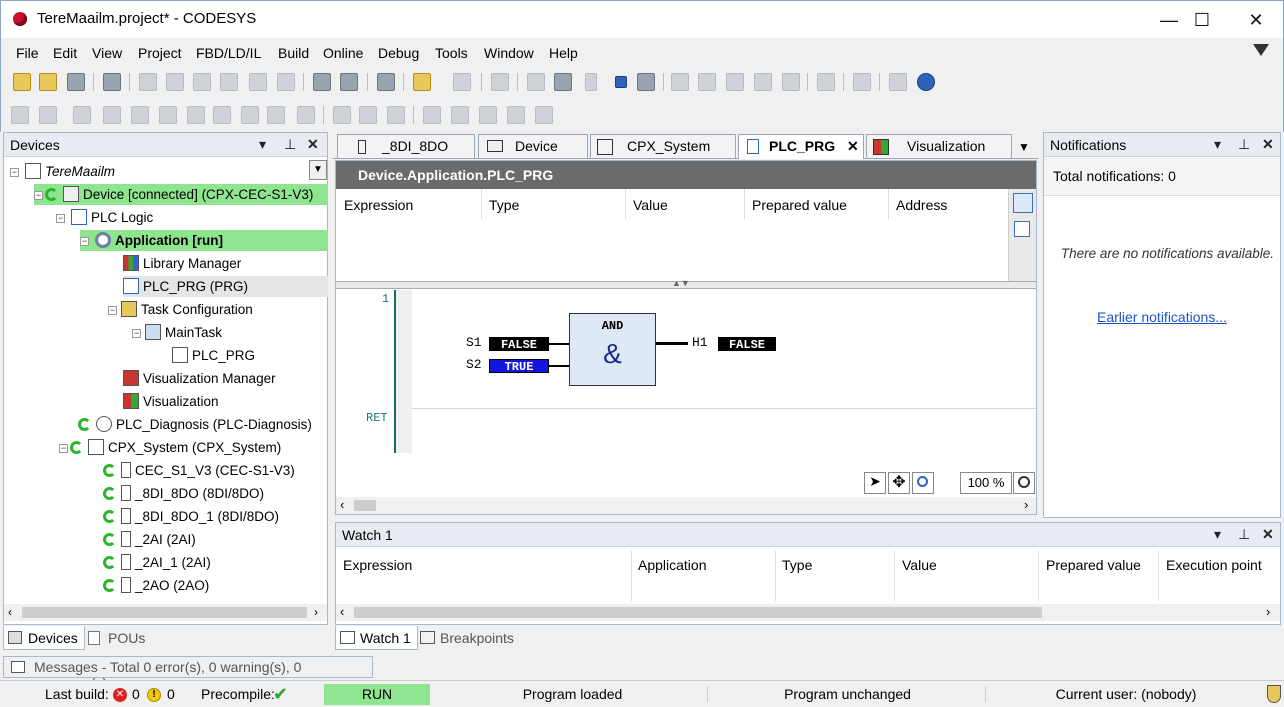 This screenshot has height=707, width=1284. What do you see at coordinates (157, 562) in the screenshot?
I see `tree-node-2ai-1: _2AI_1 (2AI)` at bounding box center [157, 562].